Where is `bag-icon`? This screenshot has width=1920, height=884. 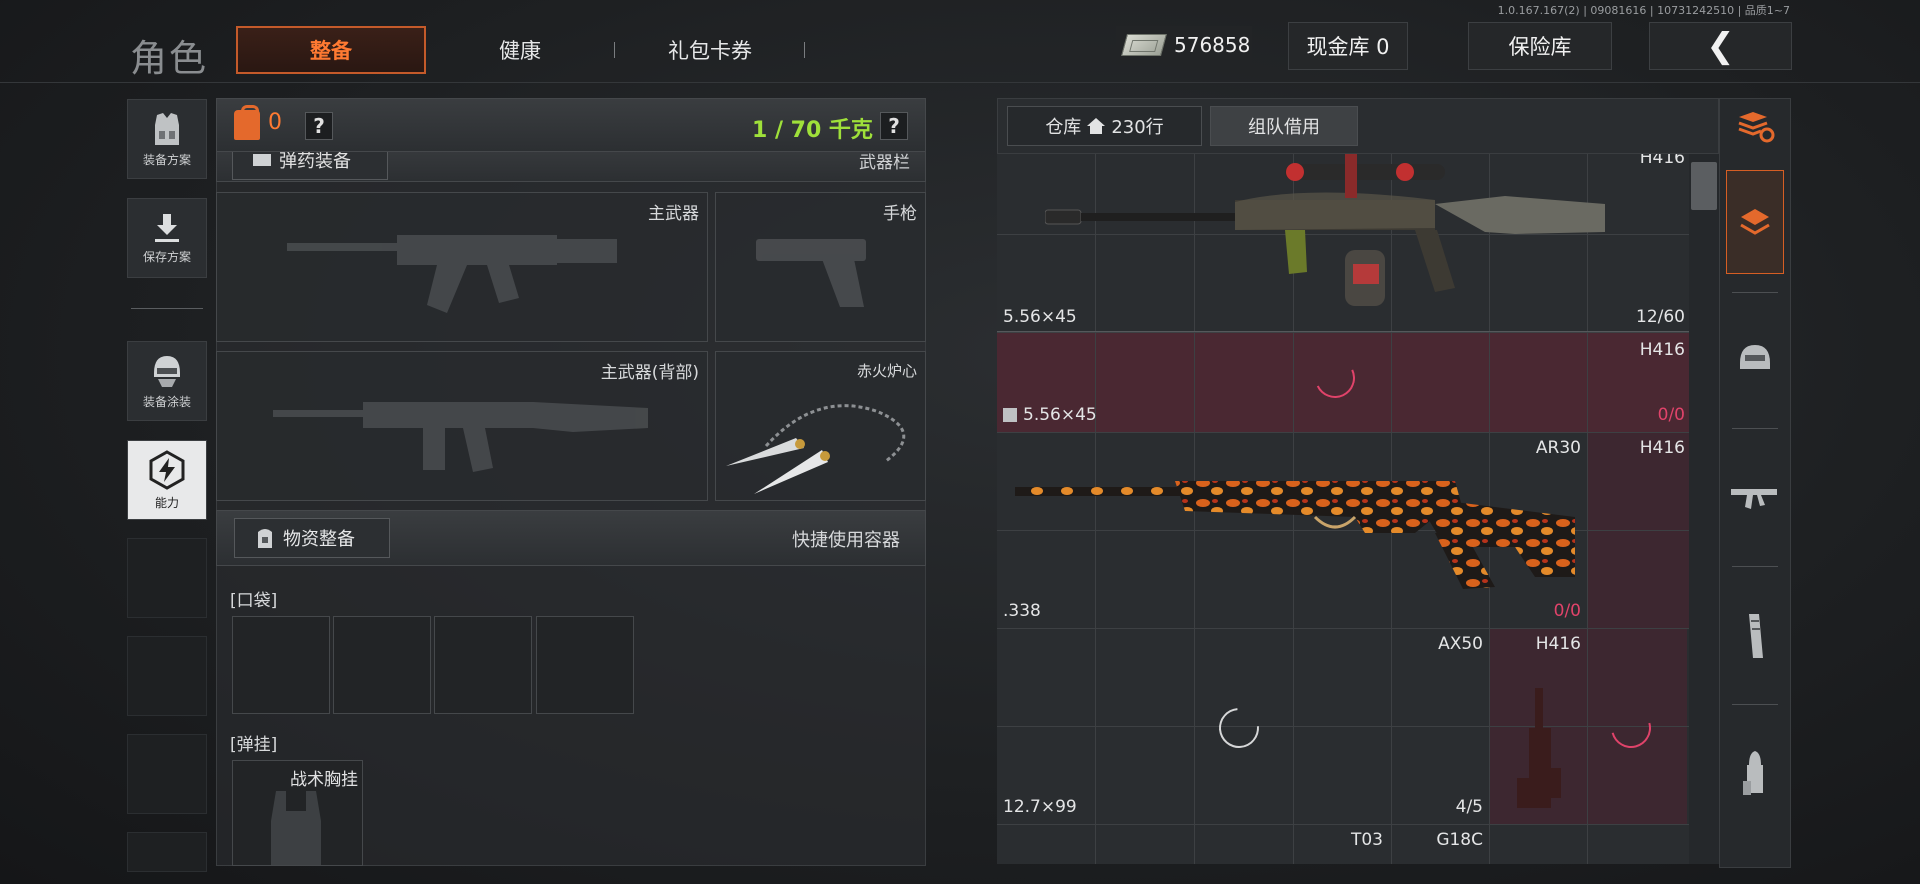 bag-icon is located at coordinates (265, 538).